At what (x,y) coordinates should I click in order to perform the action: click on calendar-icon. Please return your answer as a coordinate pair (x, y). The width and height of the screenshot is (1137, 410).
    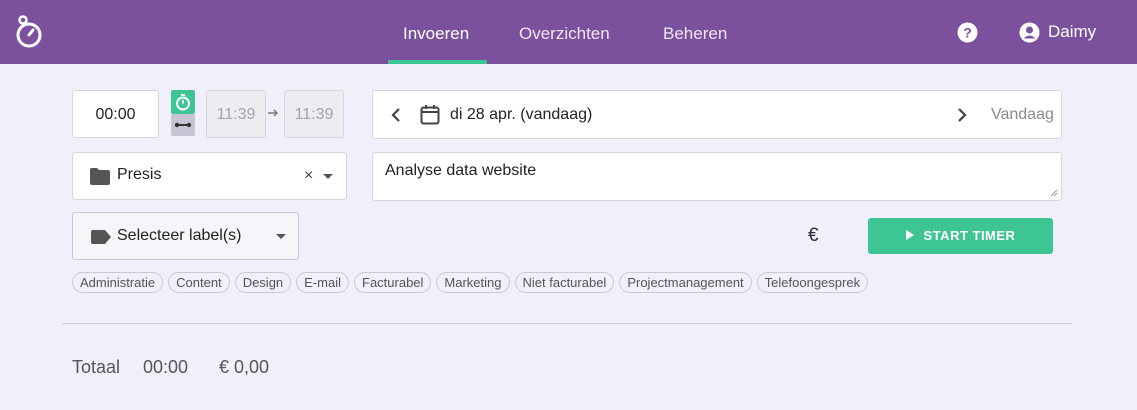
    Looking at the image, I should click on (430, 114).